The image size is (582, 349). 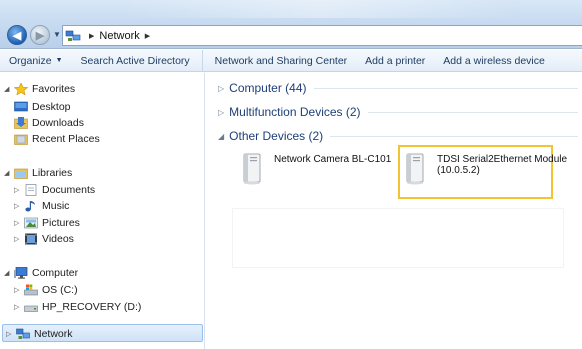 I want to click on sidebar-item-label: Recent Places, so click(x=66, y=138).